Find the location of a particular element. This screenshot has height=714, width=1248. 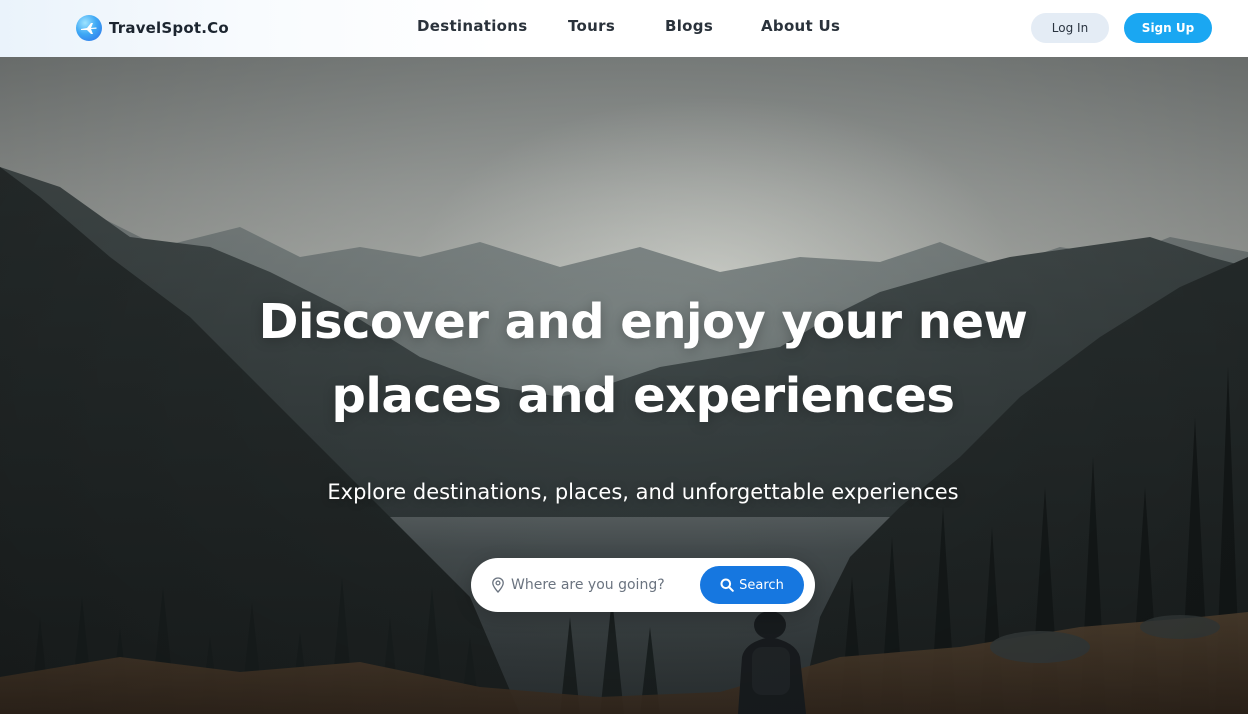

search-button-label: Search is located at coordinates (761, 585).